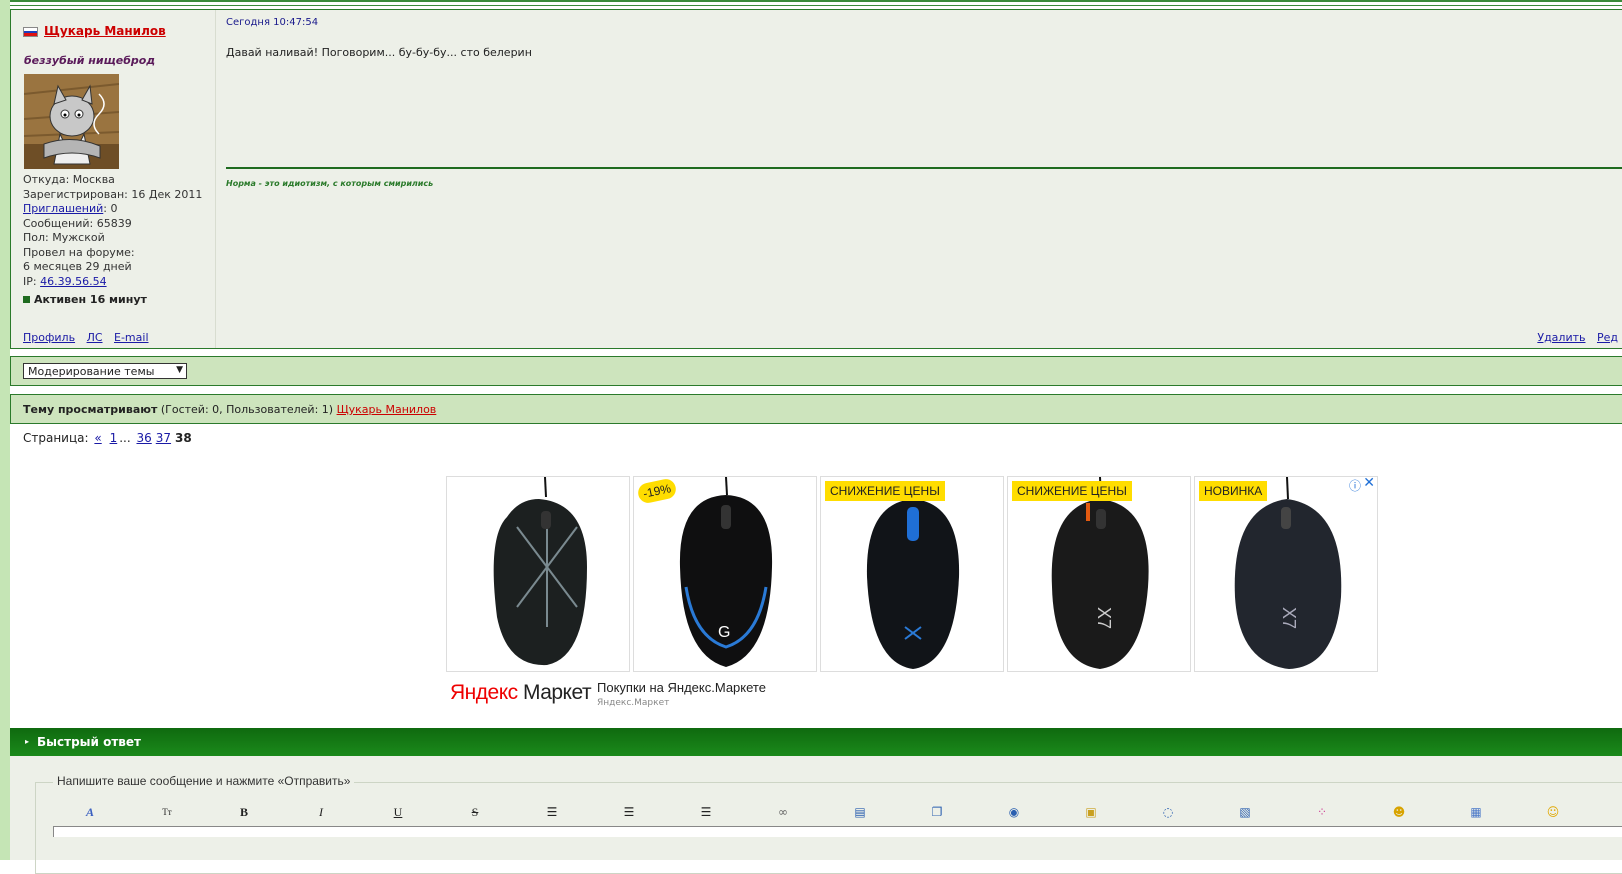 This screenshot has width=1622, height=874. Describe the element at coordinates (1233, 491) in the screenshot. I see `new-badge: НОВИНКА` at that location.